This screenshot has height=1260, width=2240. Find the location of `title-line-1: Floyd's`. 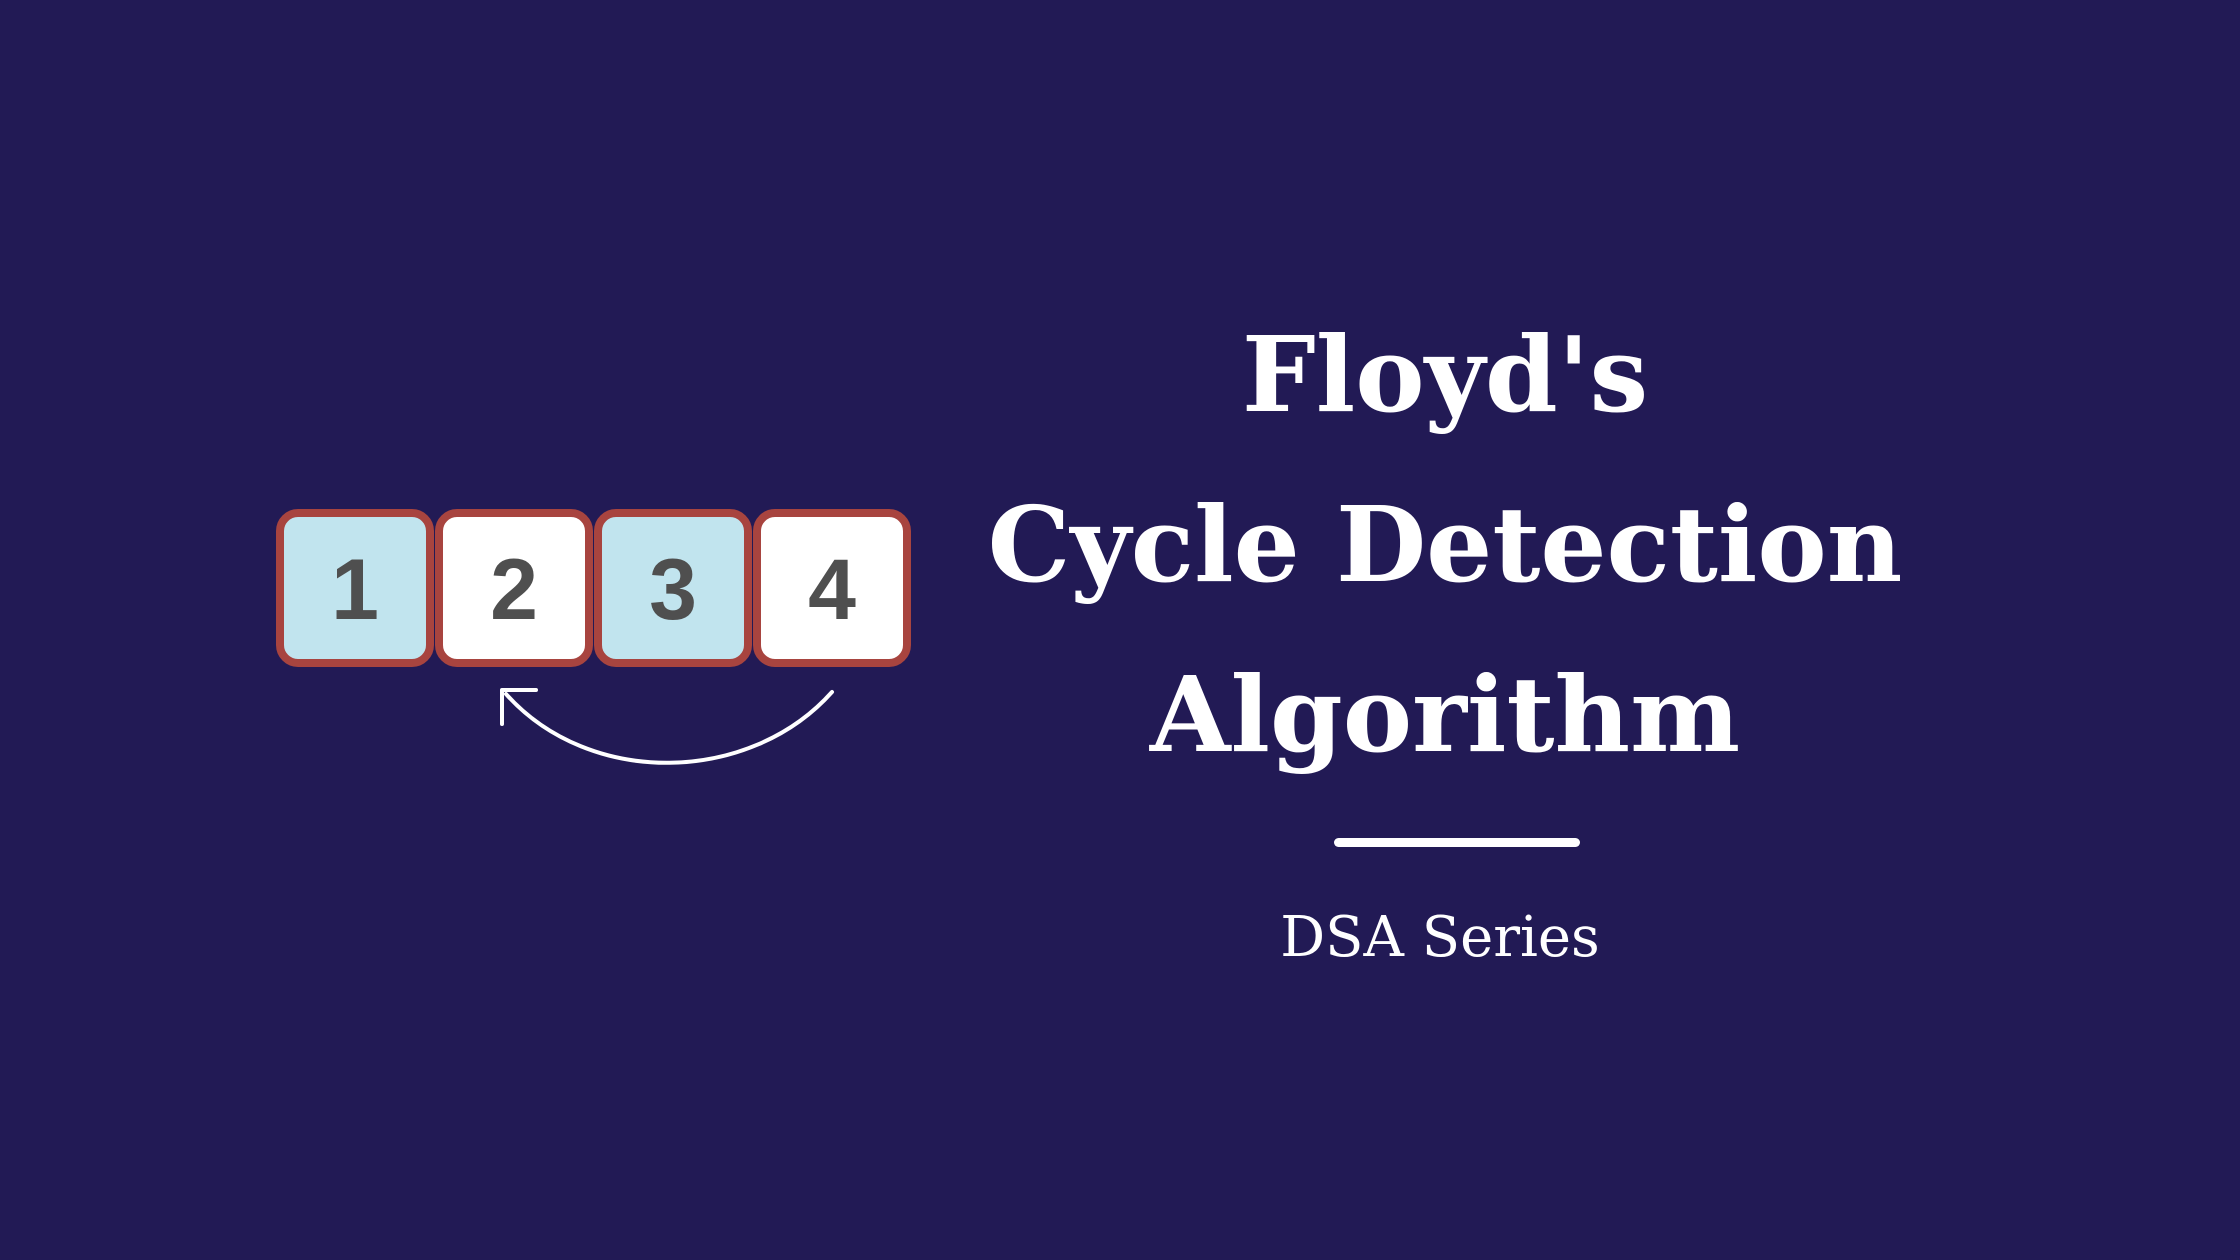

title-line-1: Floyd's is located at coordinates (1445, 374).